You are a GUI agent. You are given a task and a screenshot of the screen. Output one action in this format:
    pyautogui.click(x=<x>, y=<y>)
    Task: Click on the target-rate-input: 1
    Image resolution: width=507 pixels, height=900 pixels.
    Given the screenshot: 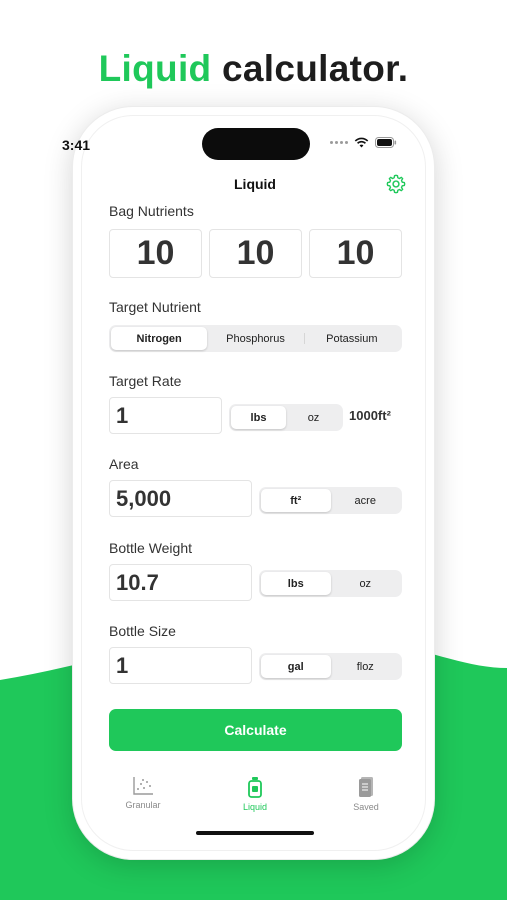 What is the action you would take?
    pyautogui.click(x=165, y=415)
    